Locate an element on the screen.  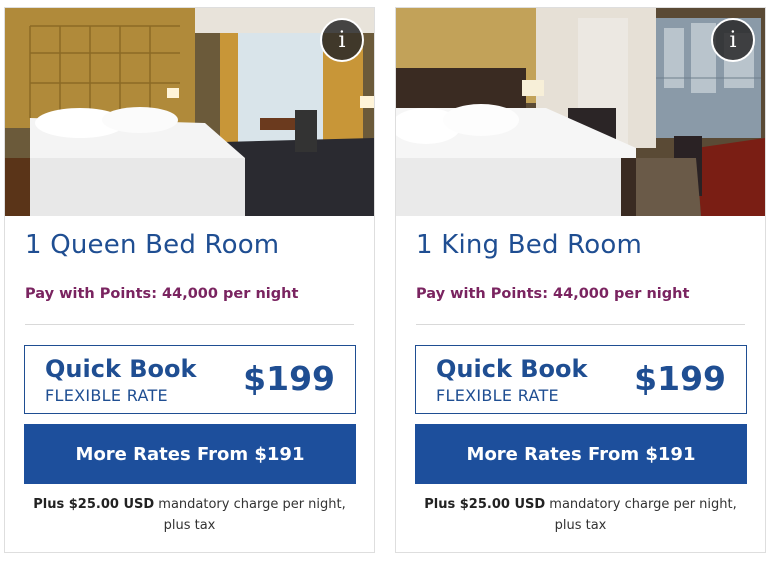
room-title: 1 King Bed Room is located at coordinates (529, 245).